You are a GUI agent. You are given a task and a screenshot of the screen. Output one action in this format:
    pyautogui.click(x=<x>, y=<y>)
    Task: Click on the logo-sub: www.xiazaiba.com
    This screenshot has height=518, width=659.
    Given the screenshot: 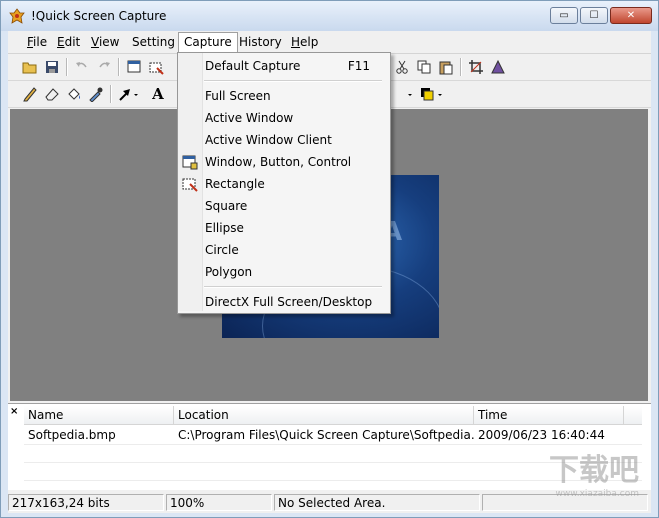 What is the action you would take?
    pyautogui.click(x=597, y=494)
    